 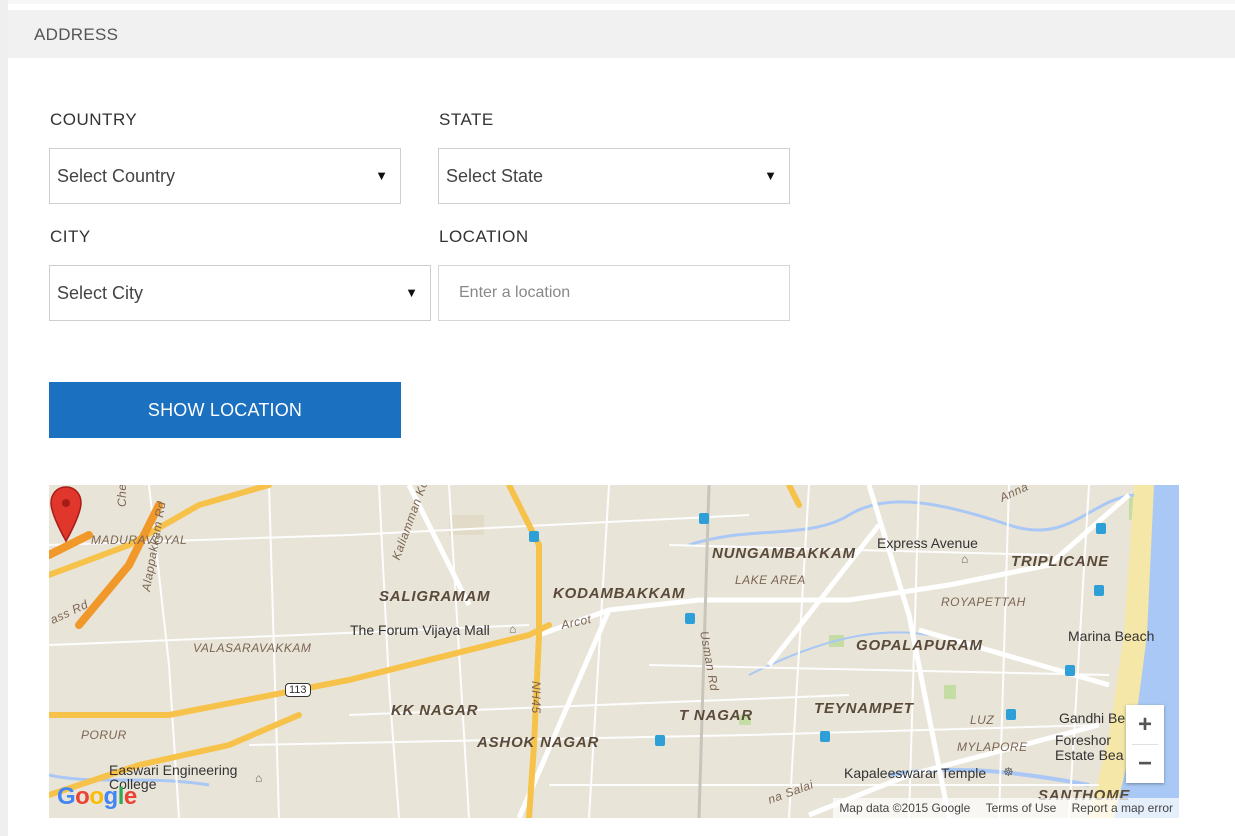 I want to click on school-icon: ⌂, so click(x=259, y=778).